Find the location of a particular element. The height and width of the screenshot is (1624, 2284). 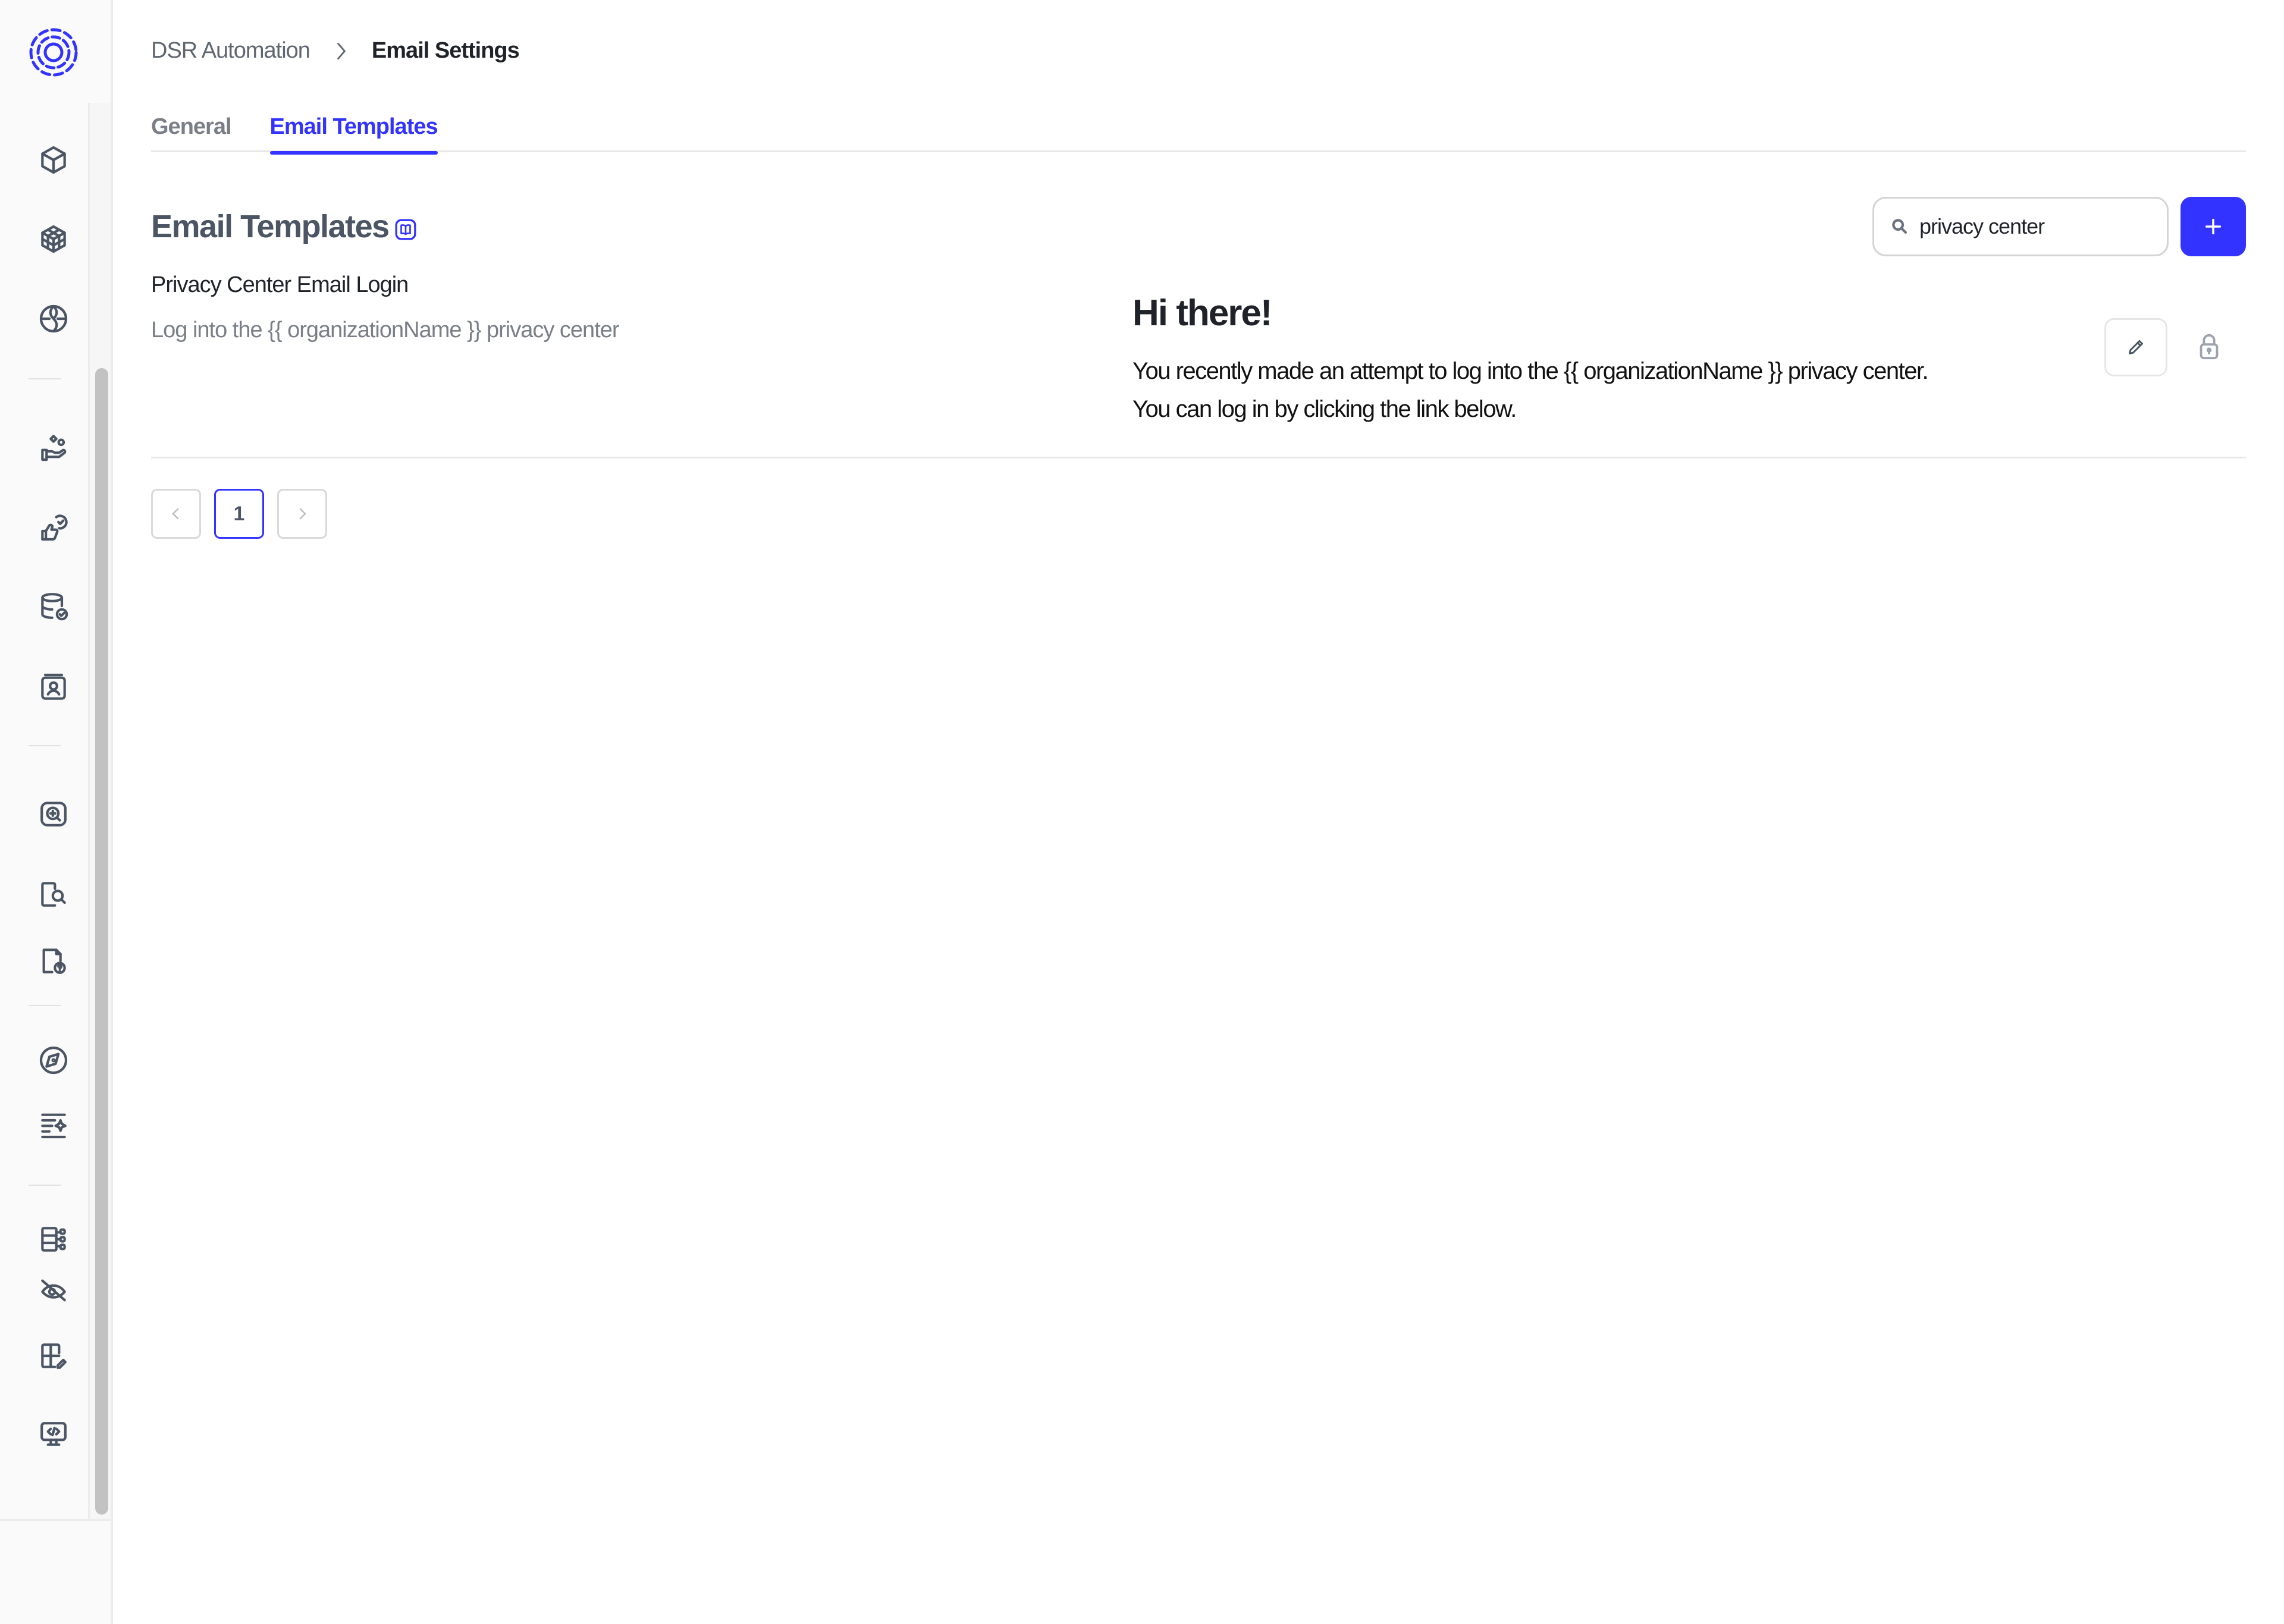

sidebar-item-consent is located at coordinates (54, 527).